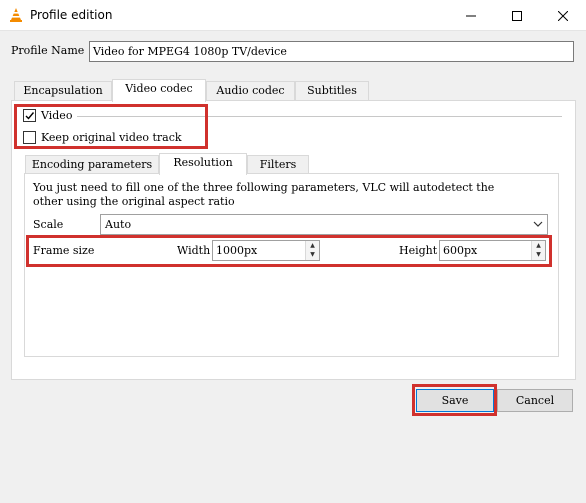 The image size is (586, 503). What do you see at coordinates (538, 250) in the screenshot?
I see `height-stepper: ▲ ▼` at bounding box center [538, 250].